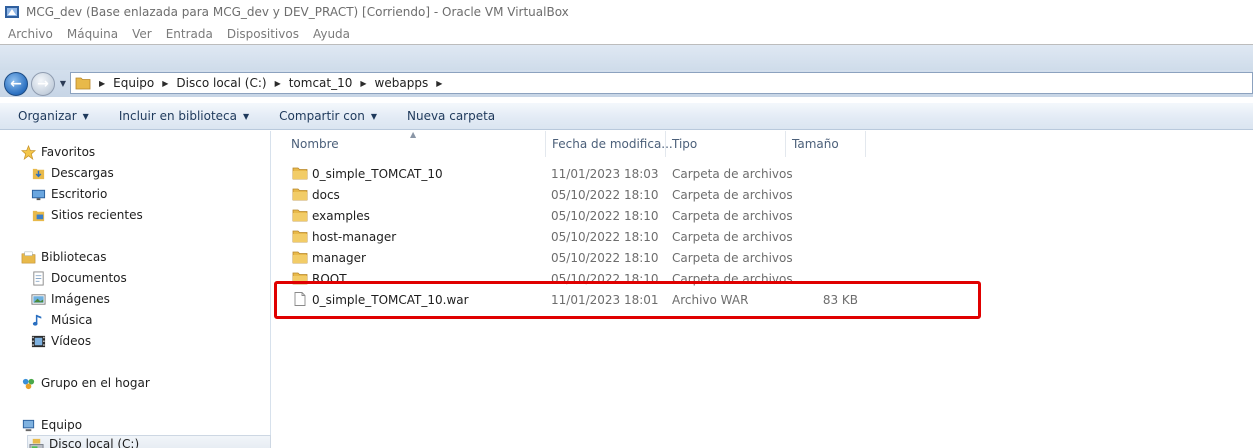 This screenshot has width=1253, height=448. What do you see at coordinates (38, 299) in the screenshot?
I see `images-icon` at bounding box center [38, 299].